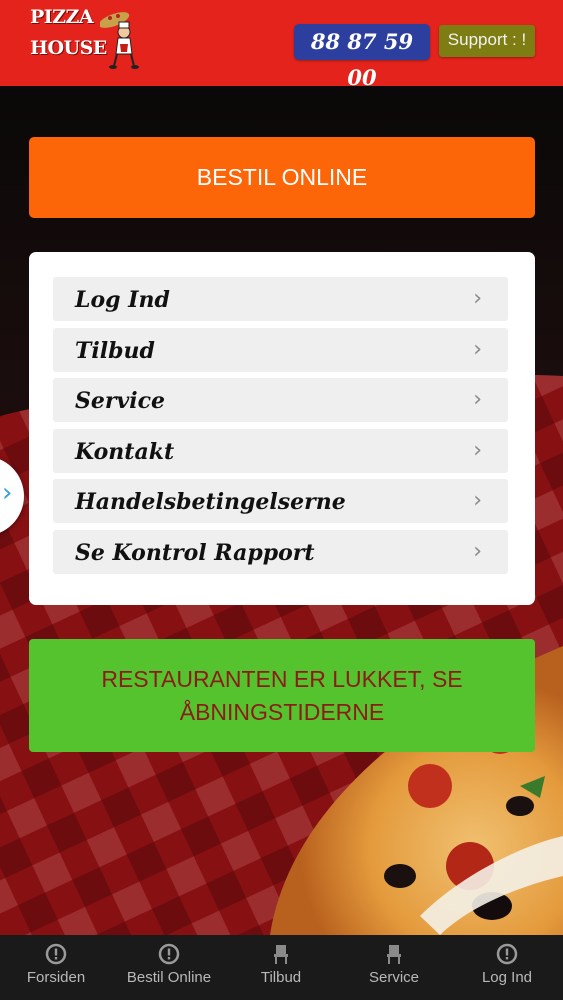  Describe the element at coordinates (115, 351) in the screenshot. I see `menu-item-label: Tilbud` at that location.